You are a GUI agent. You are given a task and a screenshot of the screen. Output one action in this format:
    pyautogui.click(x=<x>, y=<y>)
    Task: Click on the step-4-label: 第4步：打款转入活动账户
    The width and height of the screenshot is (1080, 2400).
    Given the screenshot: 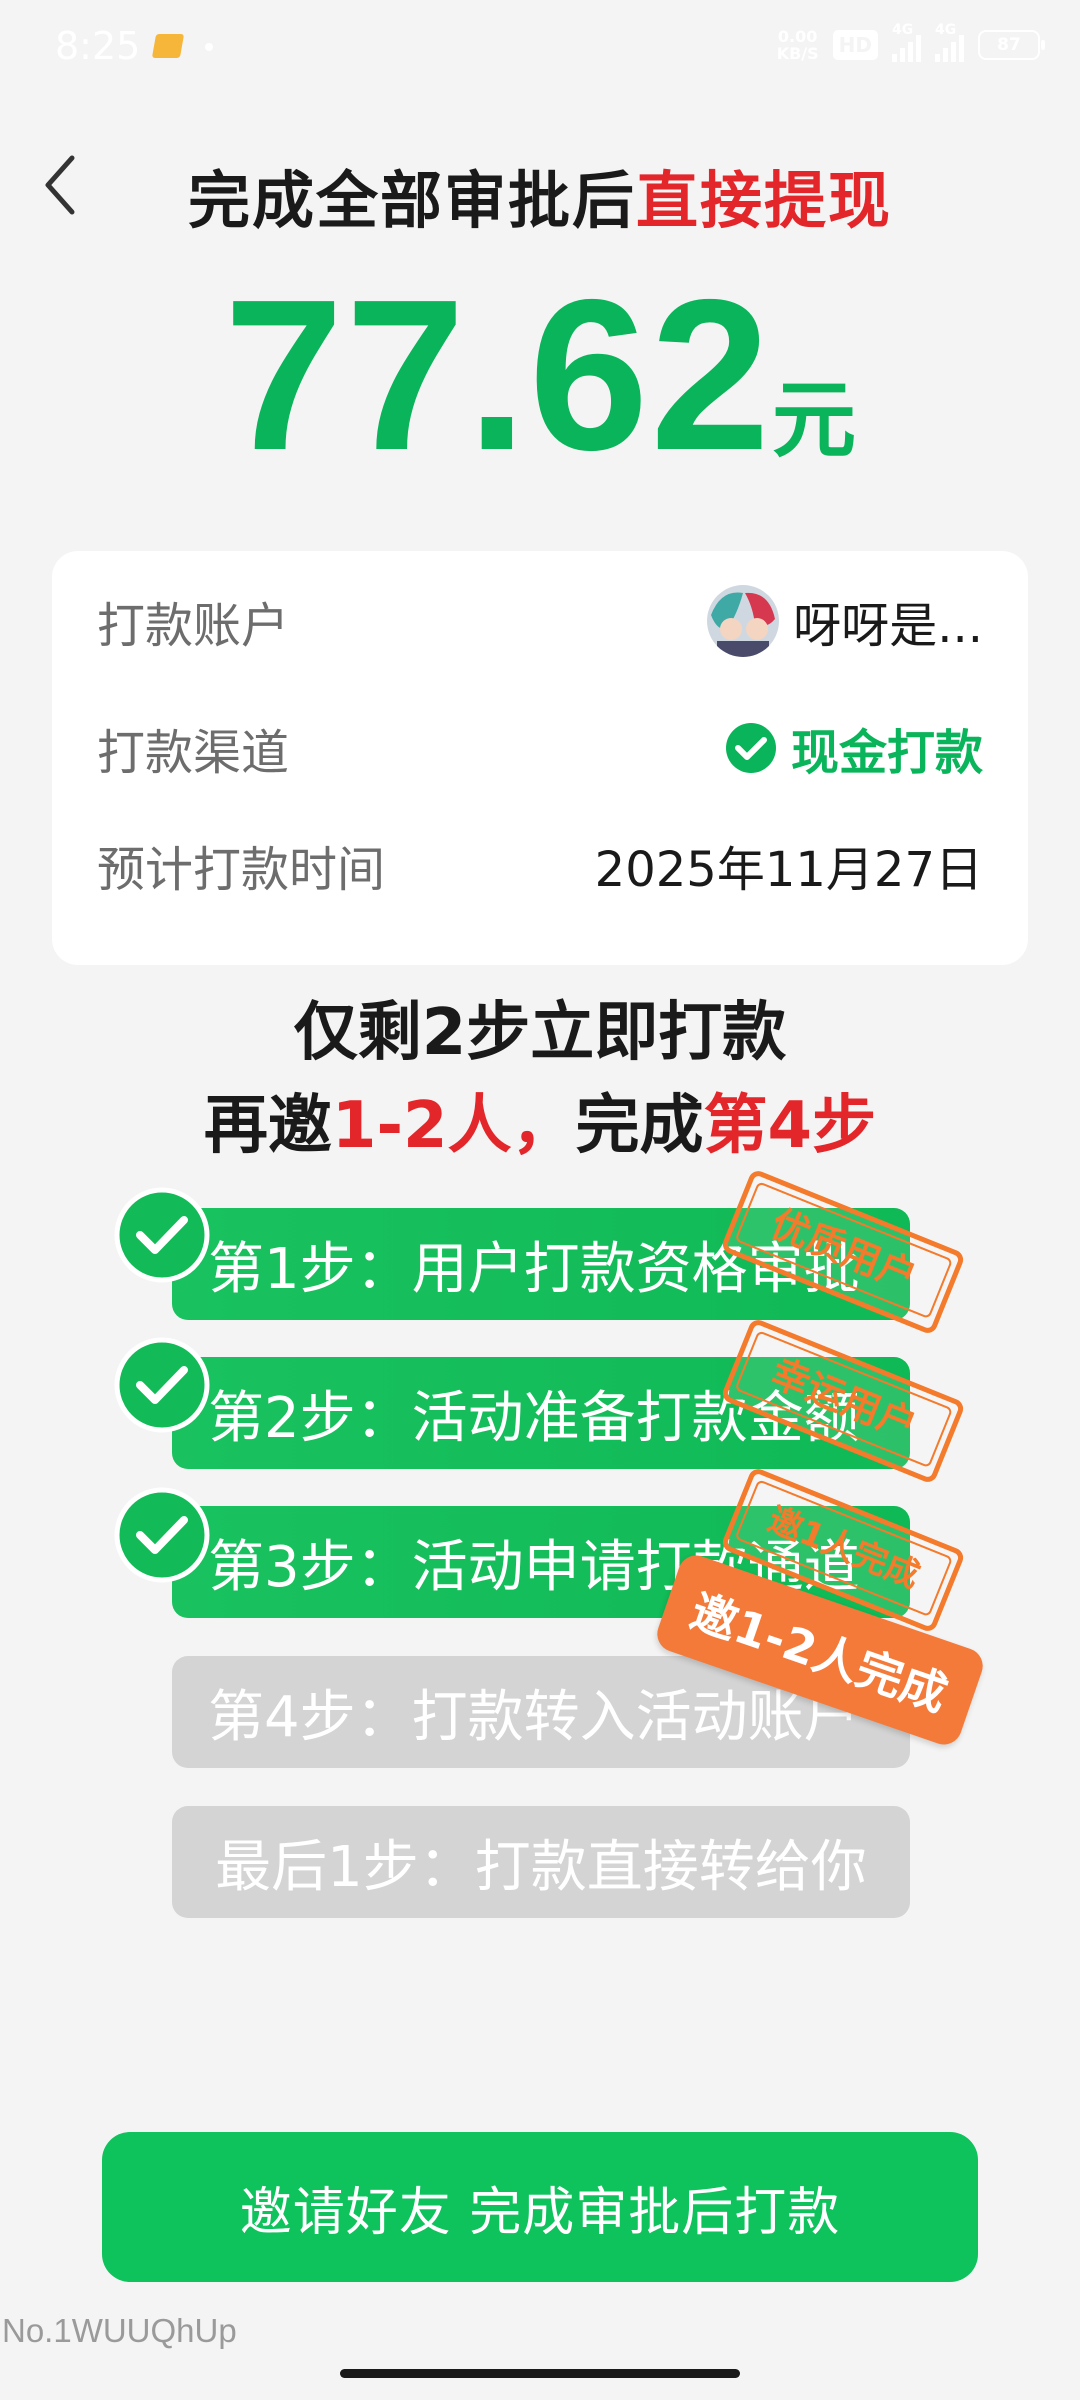 What is the action you would take?
    pyautogui.click(x=534, y=1717)
    